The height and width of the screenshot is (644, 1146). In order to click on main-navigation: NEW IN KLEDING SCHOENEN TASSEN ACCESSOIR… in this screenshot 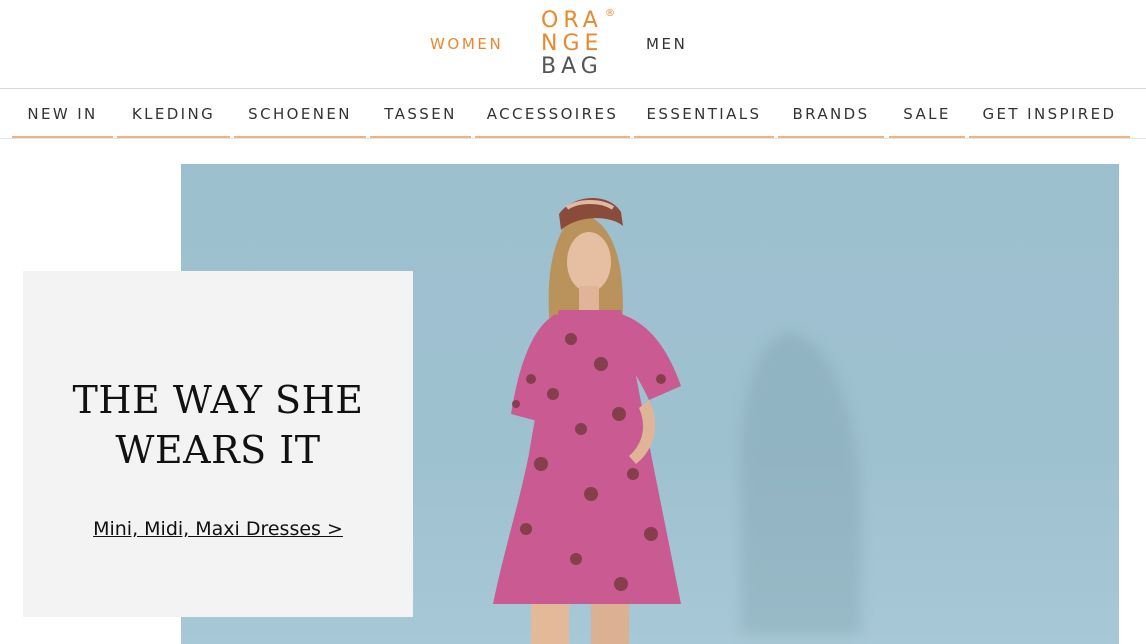, I will do `click(573, 114)`.